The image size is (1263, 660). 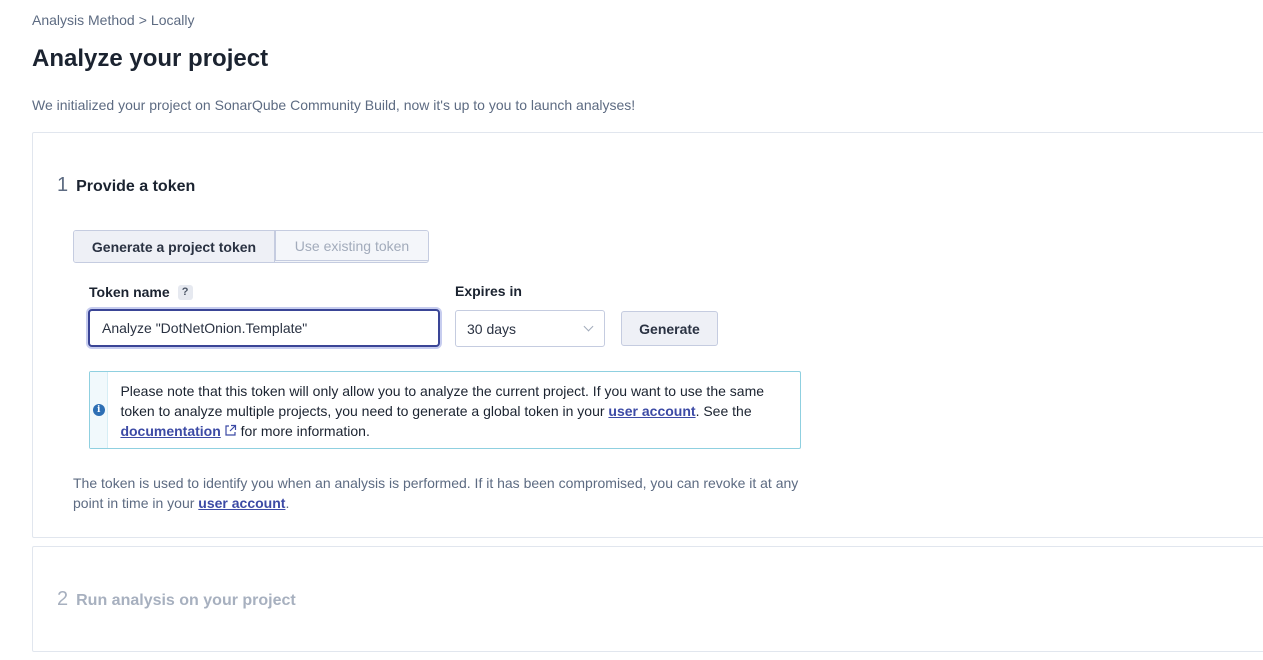 I want to click on info-text-part-2: . See the, so click(x=723, y=411).